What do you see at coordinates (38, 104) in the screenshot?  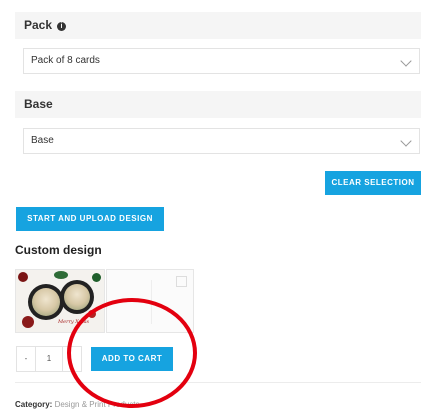 I see `base-label: Base` at bounding box center [38, 104].